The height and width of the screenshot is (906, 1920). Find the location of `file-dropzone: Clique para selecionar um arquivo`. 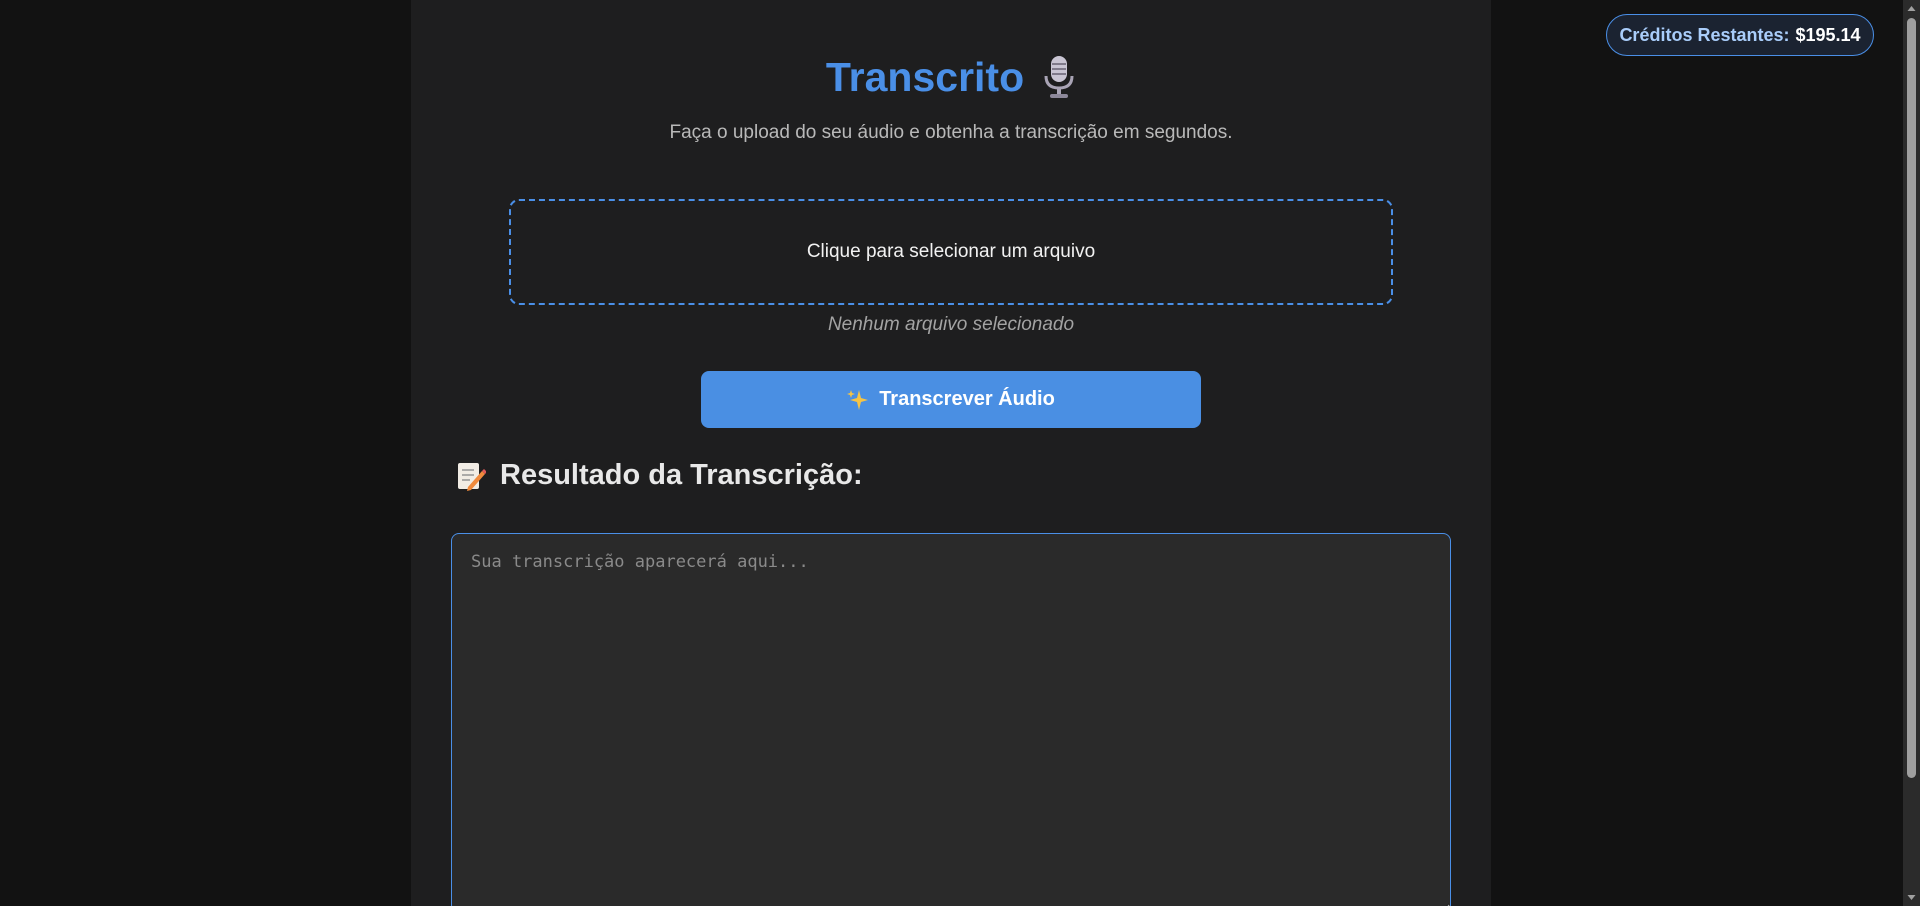

file-dropzone: Clique para selecionar um arquivo is located at coordinates (951, 252).